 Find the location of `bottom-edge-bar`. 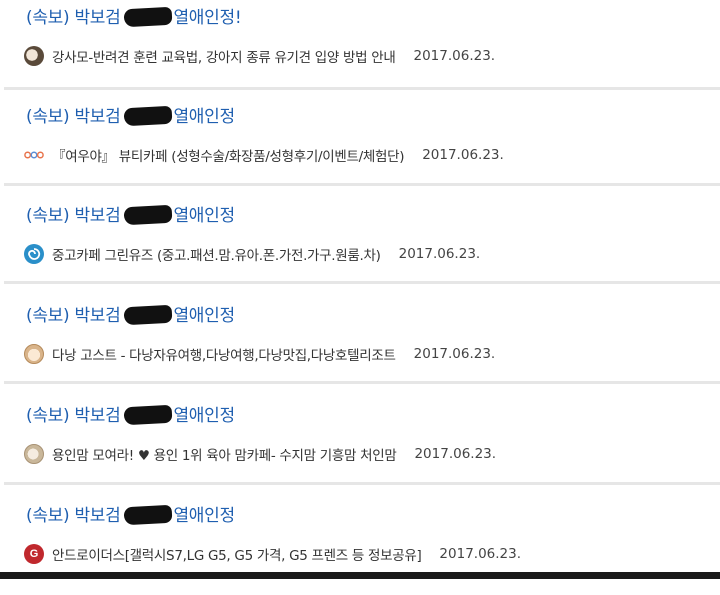

bottom-edge-bar is located at coordinates (360, 575).